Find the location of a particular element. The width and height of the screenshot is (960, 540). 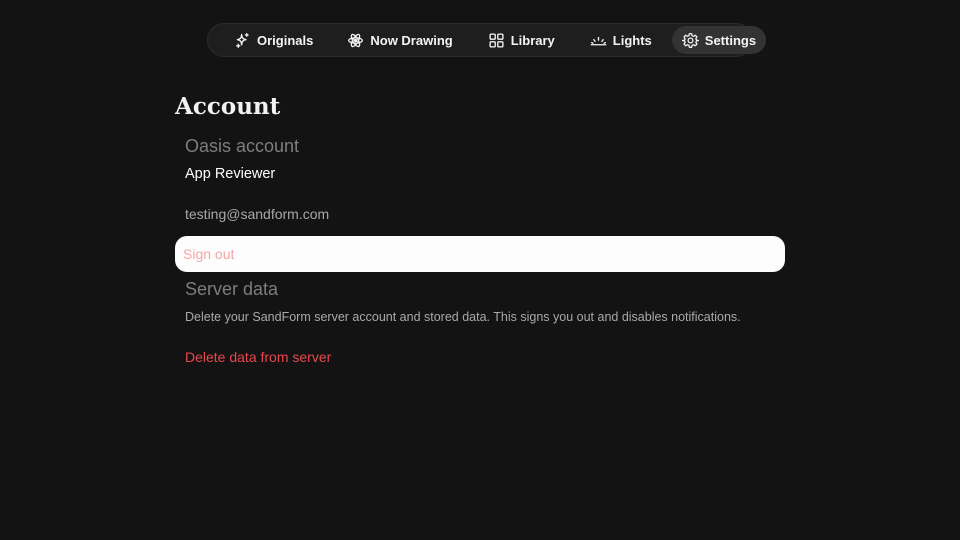

oasis-account-label: Oasis account is located at coordinates (242, 146).